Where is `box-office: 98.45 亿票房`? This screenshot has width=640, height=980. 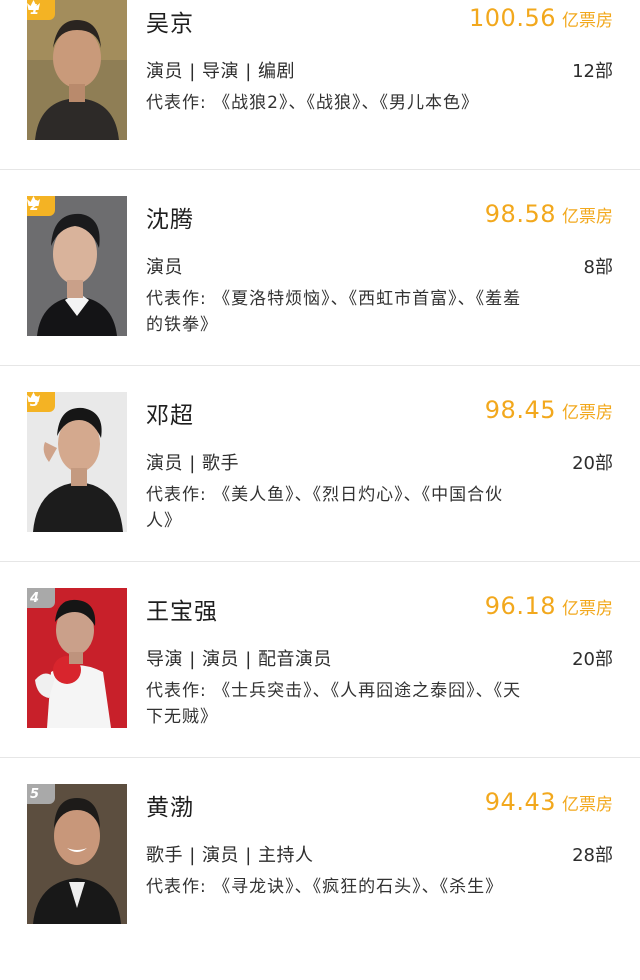
box-office: 98.45 亿票房 is located at coordinates (549, 410).